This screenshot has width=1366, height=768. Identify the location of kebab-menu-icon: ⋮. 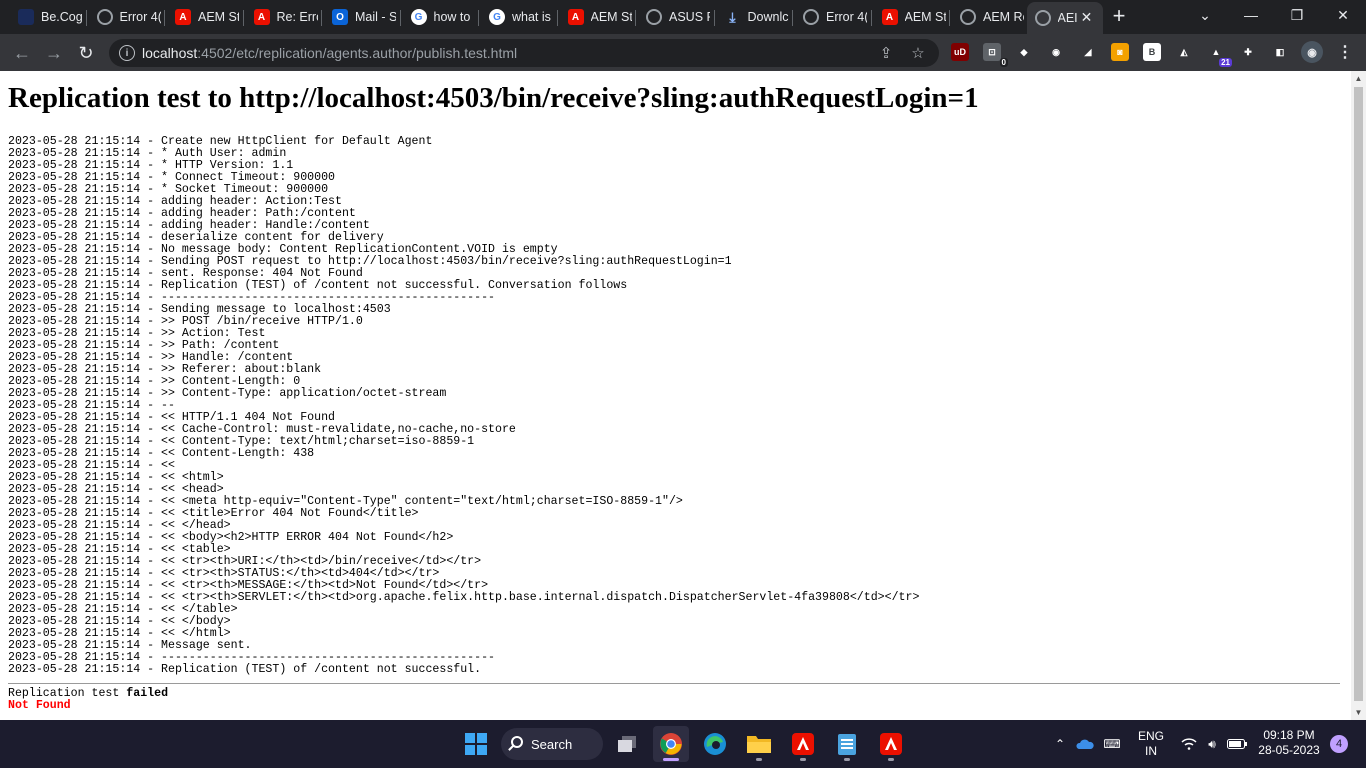
(1345, 52).